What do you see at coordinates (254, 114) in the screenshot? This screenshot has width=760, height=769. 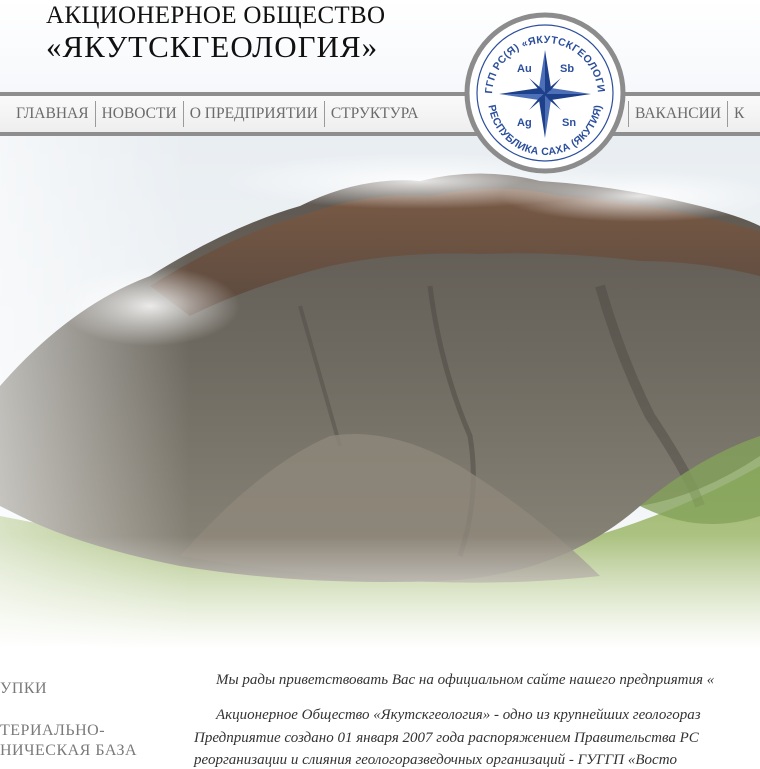 I see `nav-item-about: О ПРЕДПРИЯТИИ` at bounding box center [254, 114].